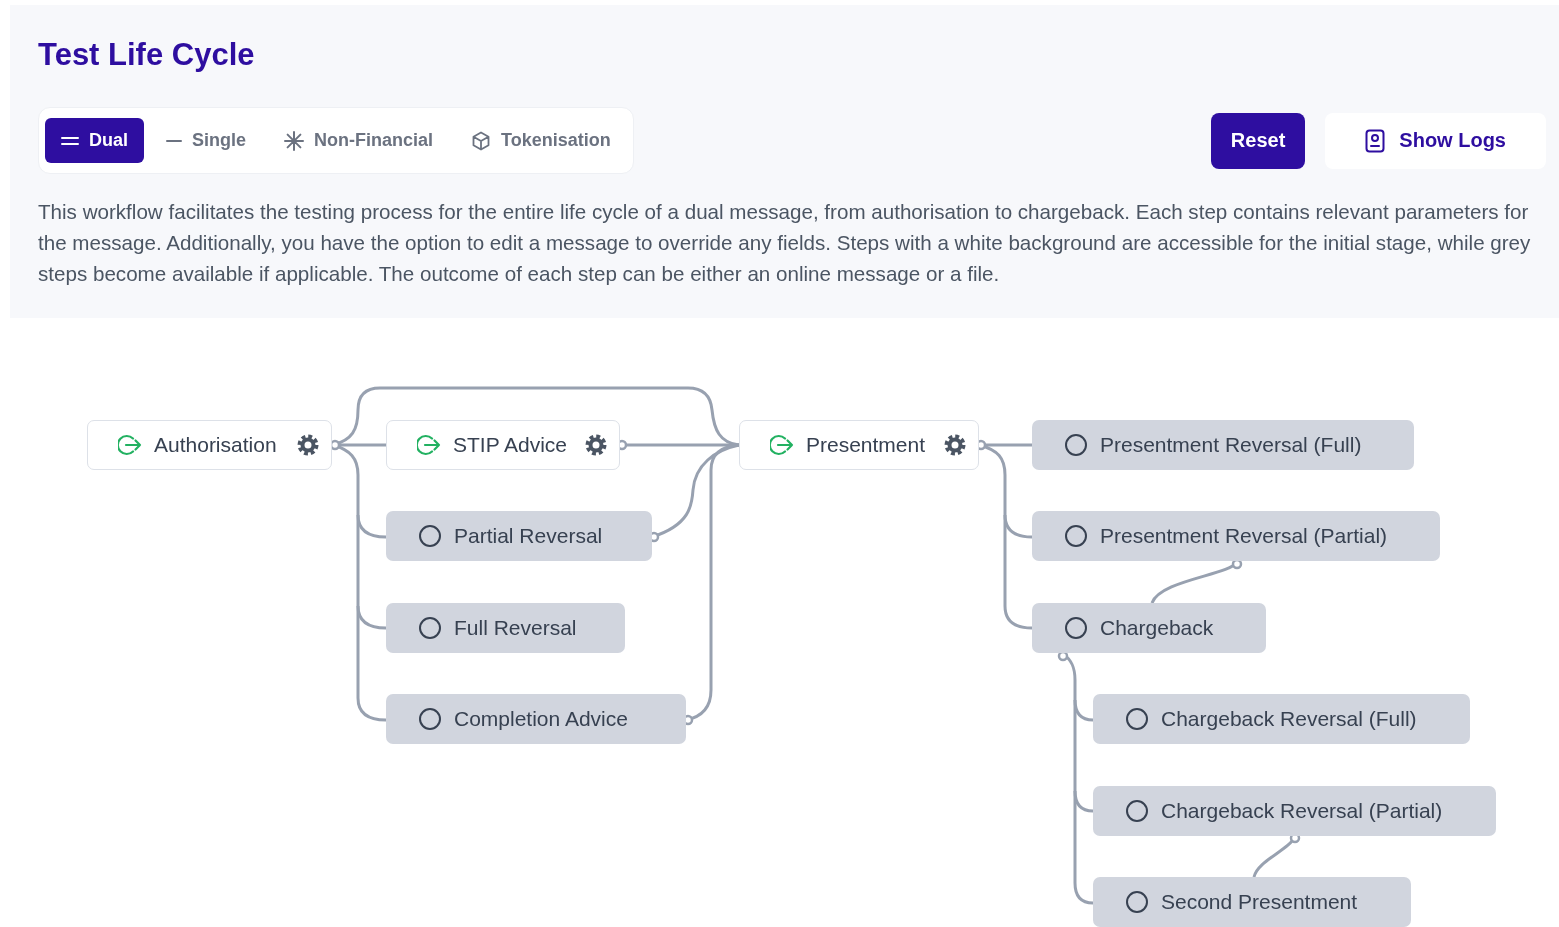  I want to click on description-text: This workflow facilitates the testing process for the entire life cycle of a dual message, from authorisation to chargeback. Each step contains relevant parameters for the message. Additionally, you have the option to edit a message to override any fields. Steps with a white background are accessible for the initial stage, while grey steps become available if applicable. The outcome of each step can be either an online message or a file., so click(785, 243).